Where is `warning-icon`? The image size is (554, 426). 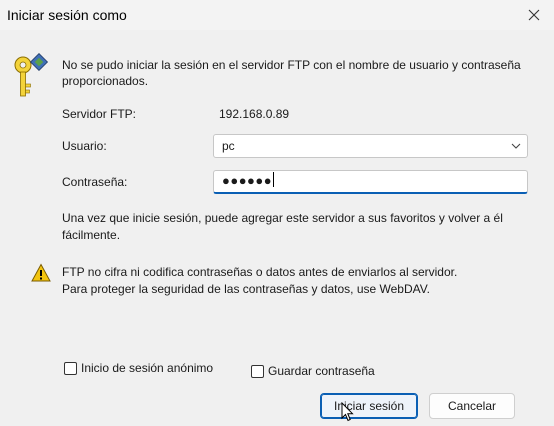 warning-icon is located at coordinates (41, 272).